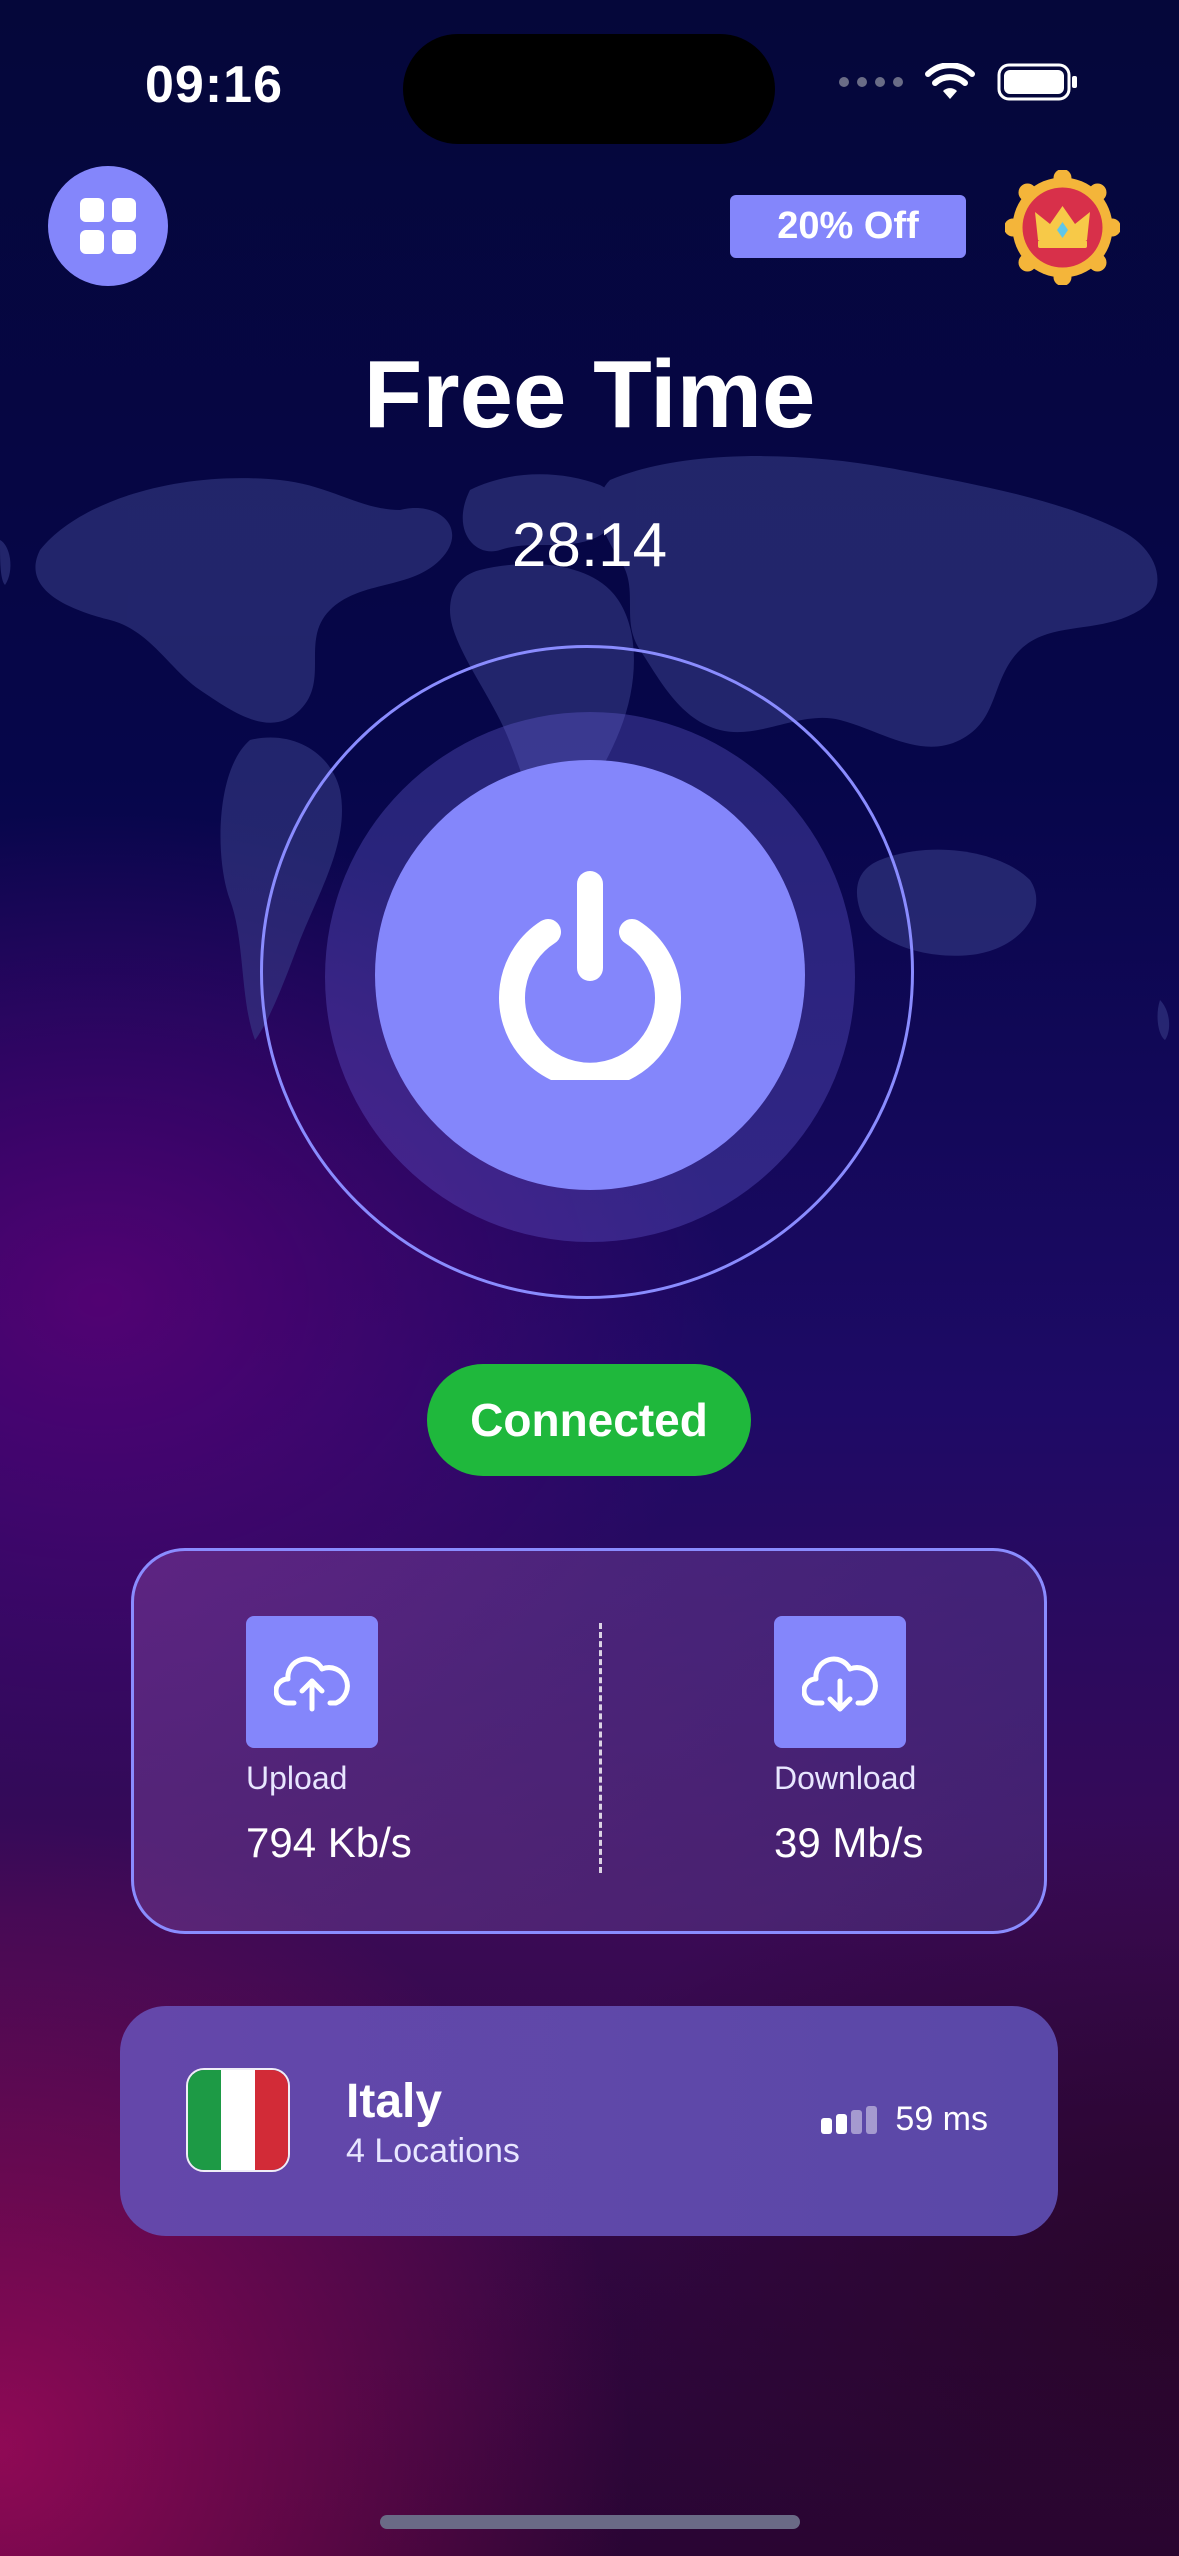 The image size is (1179, 2556). I want to click on location-count: 4 Locations, so click(433, 2151).